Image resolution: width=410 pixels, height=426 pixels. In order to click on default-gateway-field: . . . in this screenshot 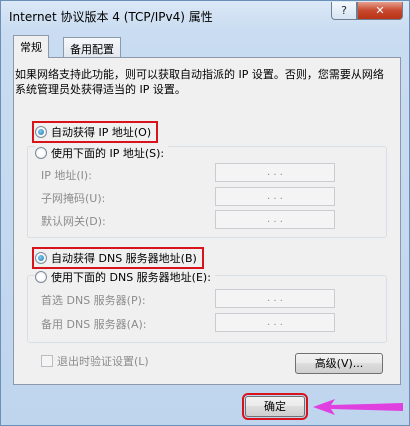, I will do `click(275, 219)`.